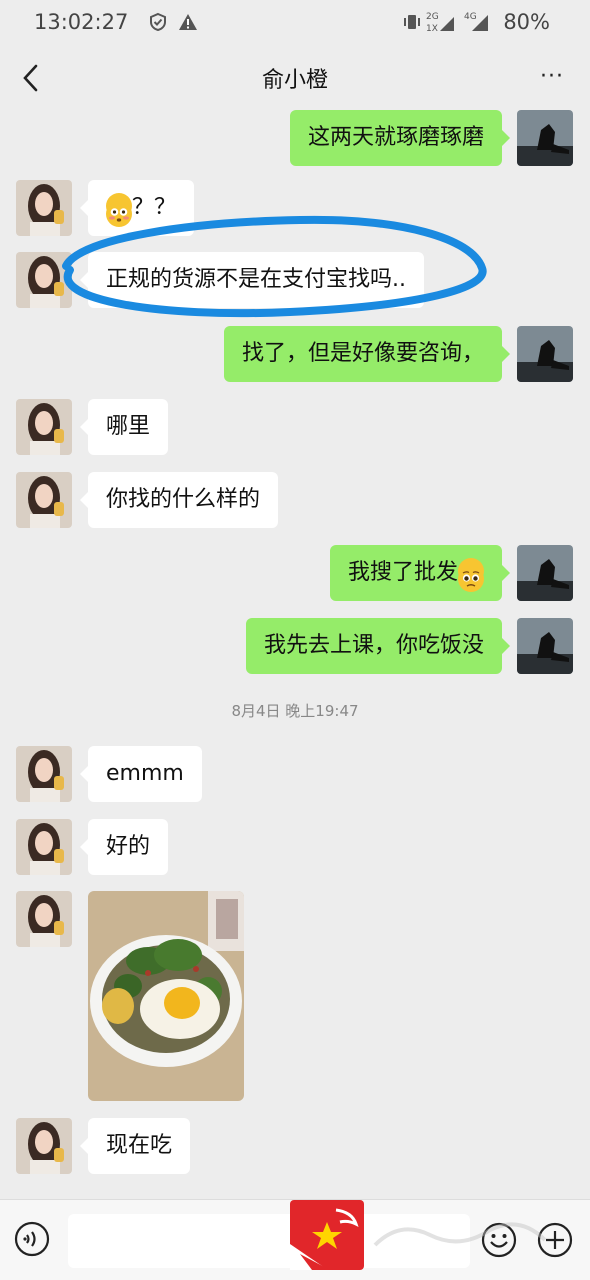 The width and height of the screenshot is (590, 1280). I want to click on voice-icon, so click(32, 1239).